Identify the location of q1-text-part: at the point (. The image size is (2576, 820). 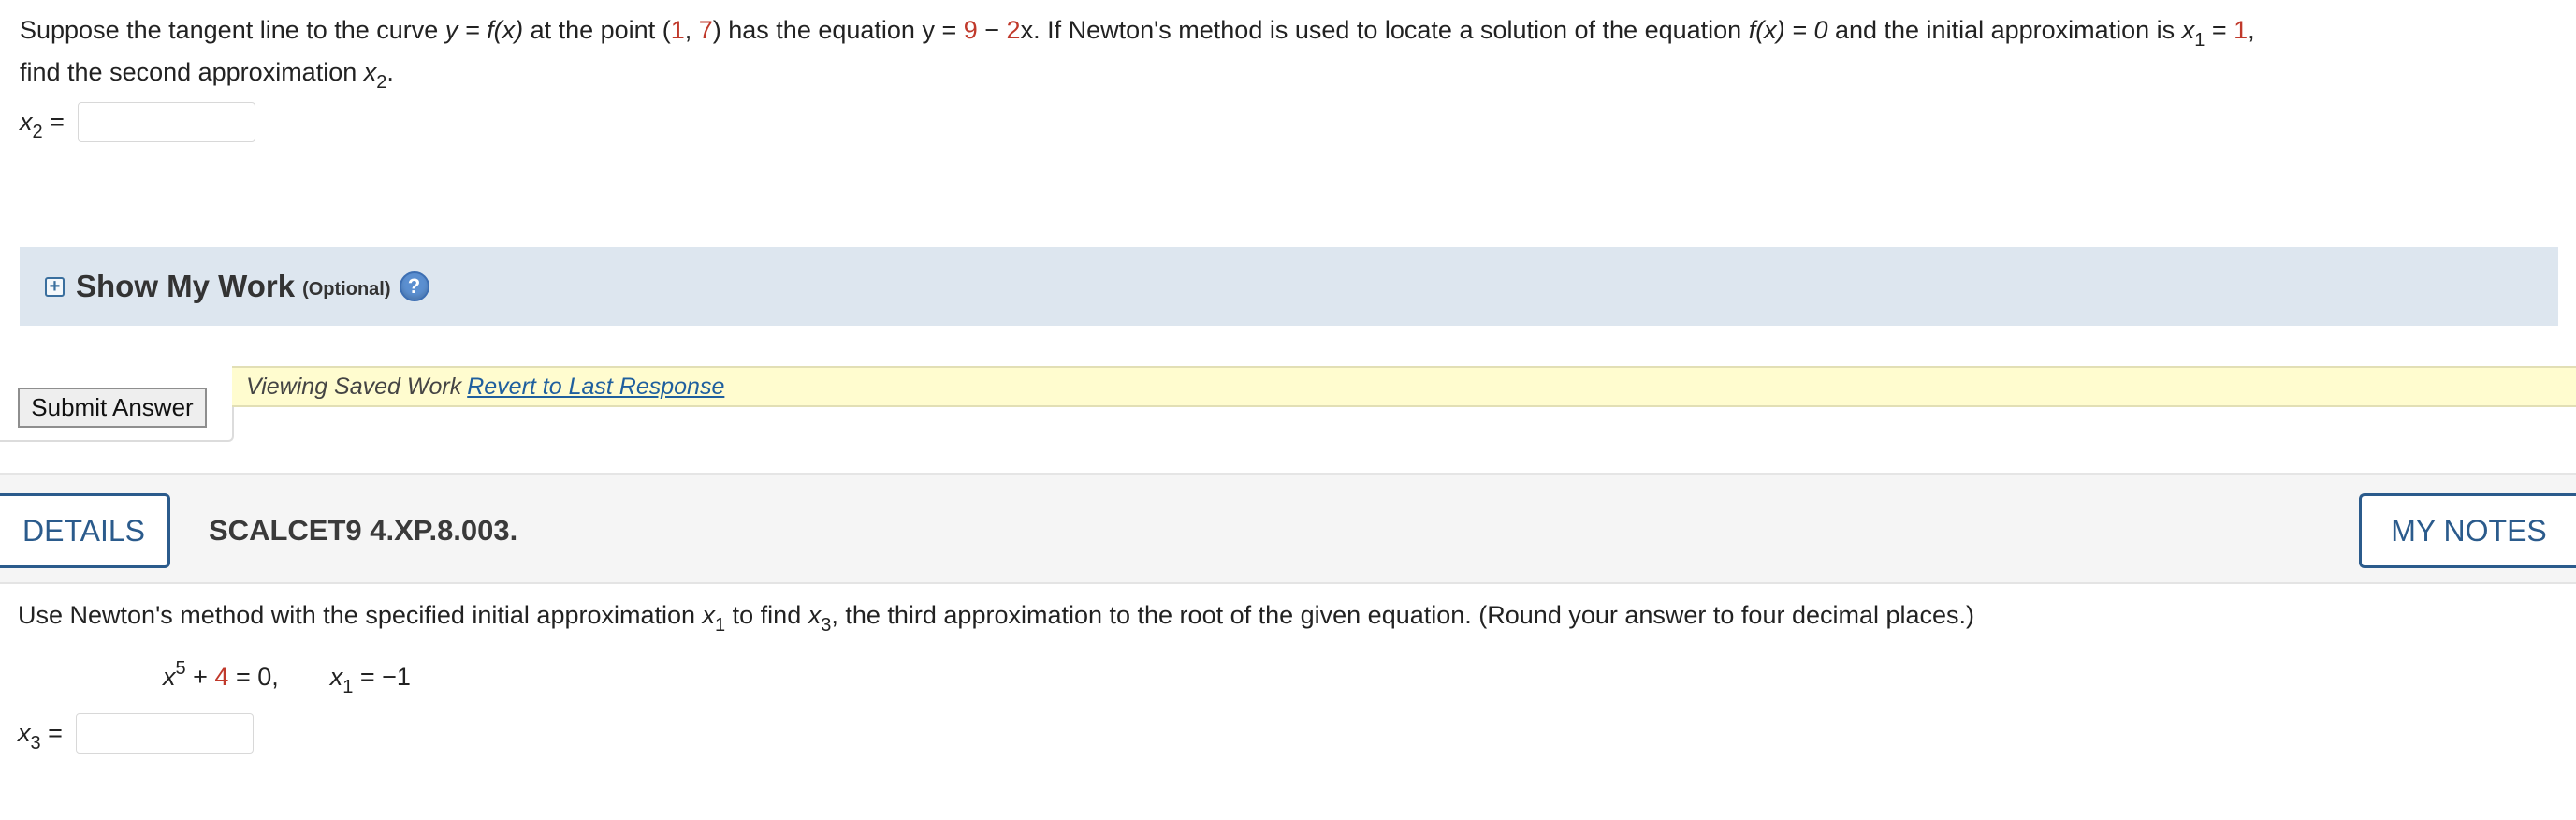
(597, 30).